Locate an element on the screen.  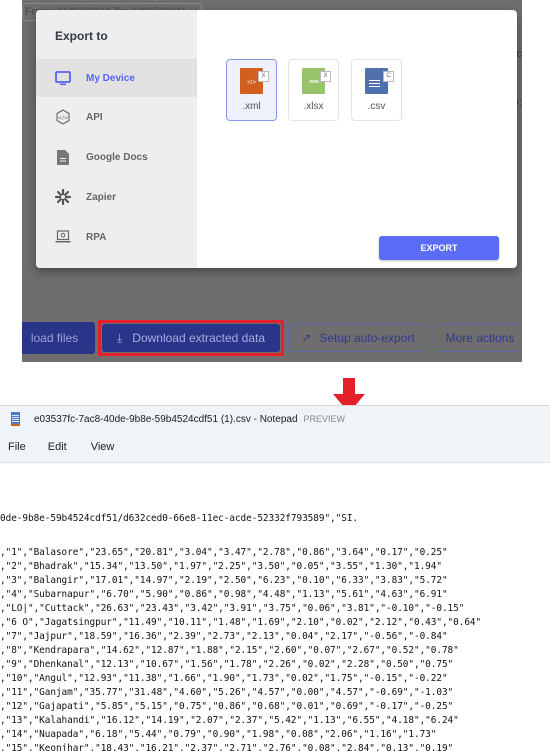
download-icon: ⤓ is located at coordinates (119, 337).